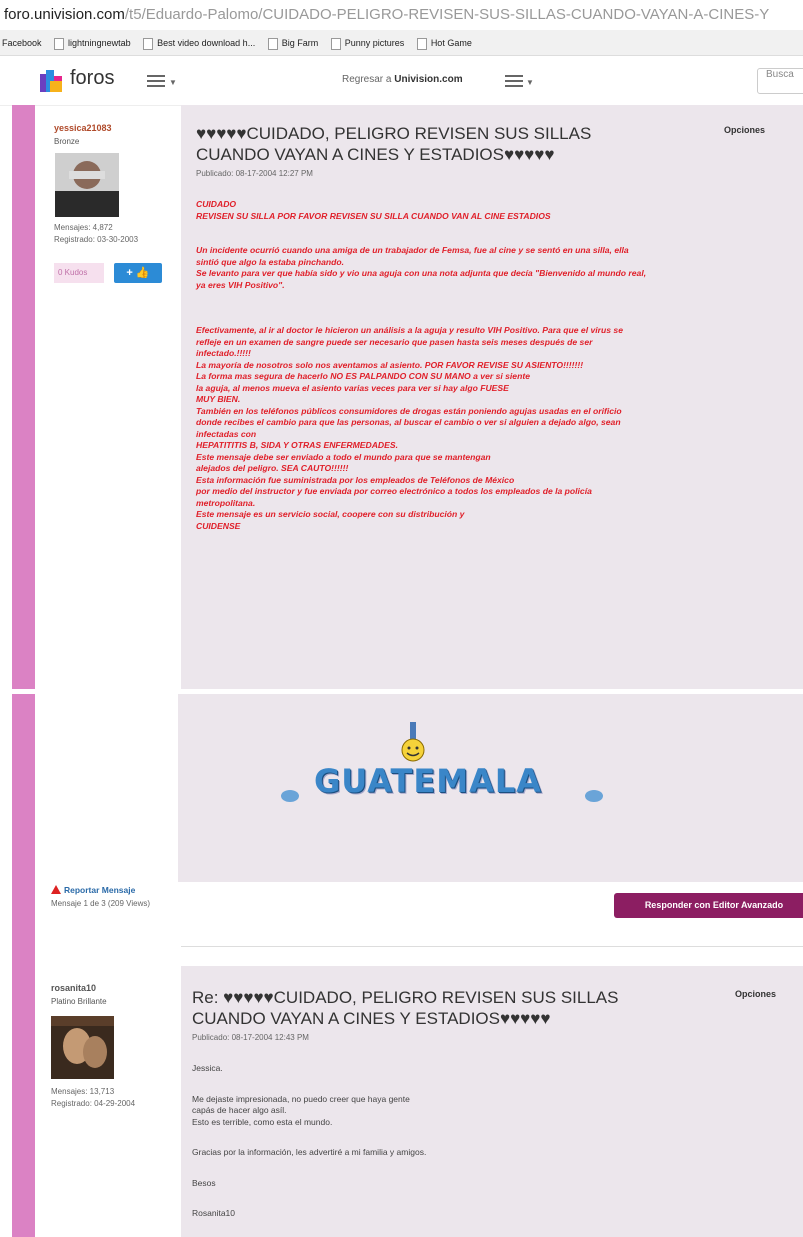 The width and height of the screenshot is (803, 1237). I want to click on guatemala-text: GUATEMALA, so click(428, 781).